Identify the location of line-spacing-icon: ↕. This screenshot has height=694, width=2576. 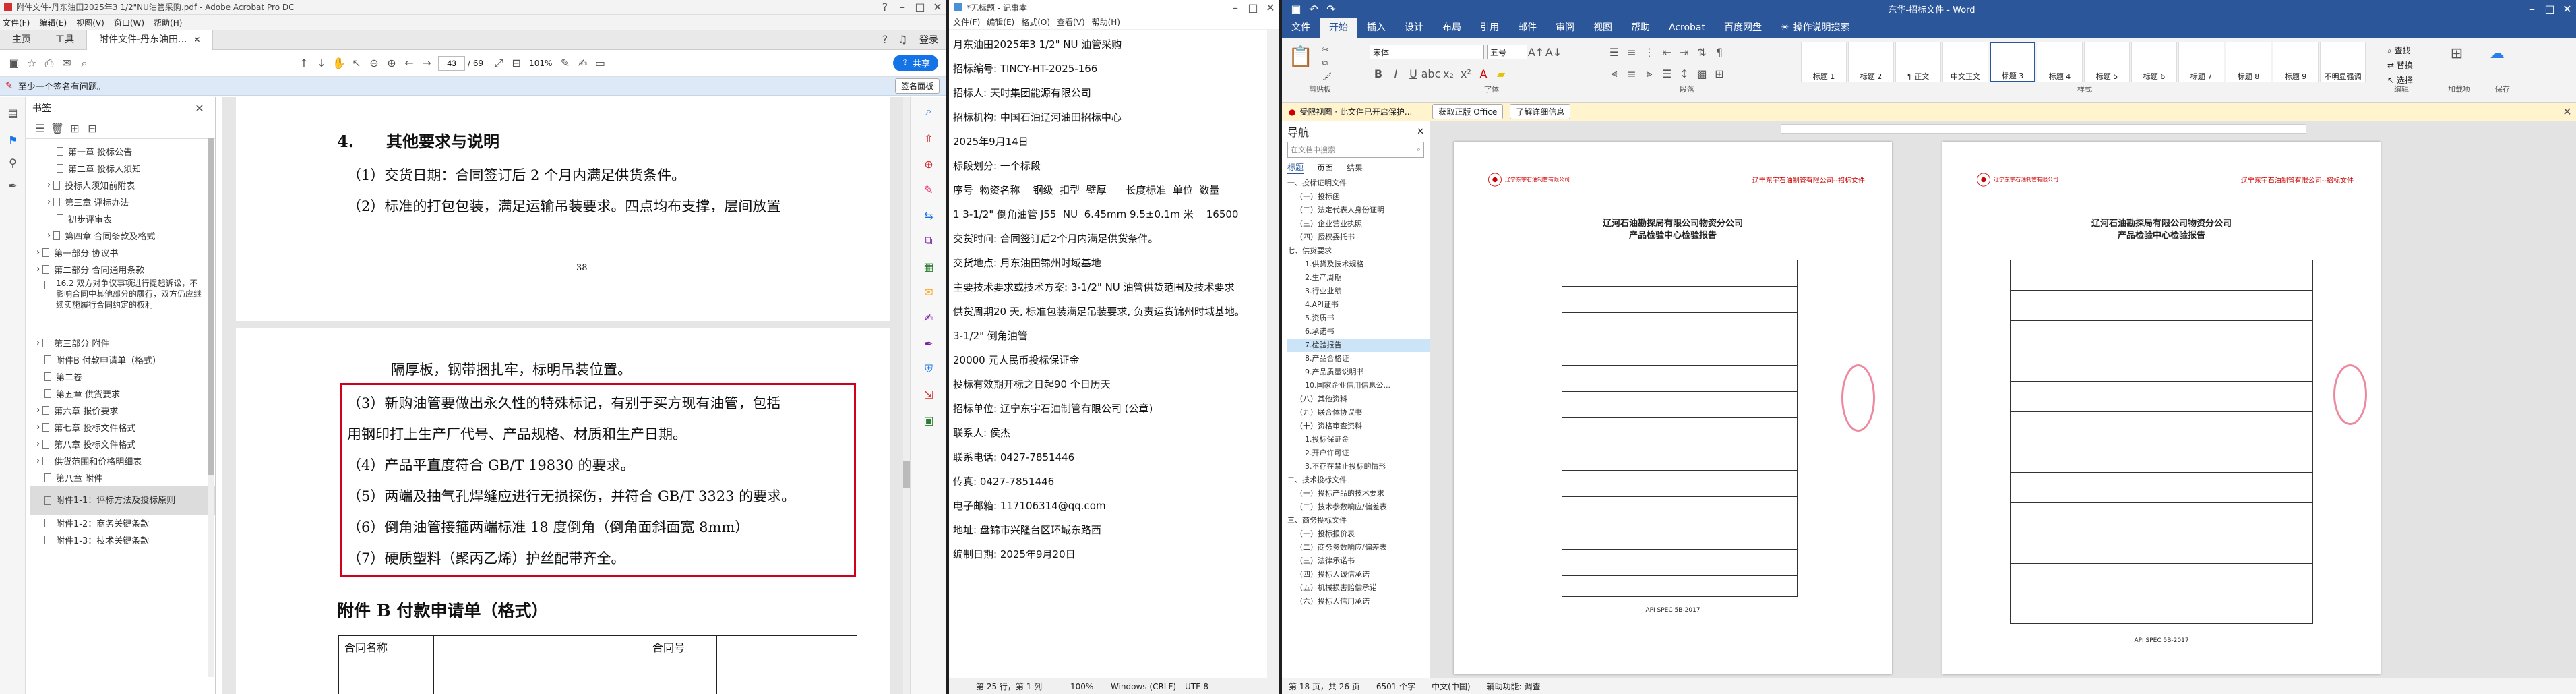
(1684, 73).